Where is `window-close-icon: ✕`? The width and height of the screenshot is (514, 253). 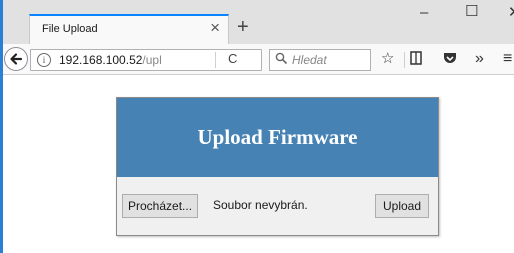 window-close-icon: ✕ is located at coordinates (511, 13).